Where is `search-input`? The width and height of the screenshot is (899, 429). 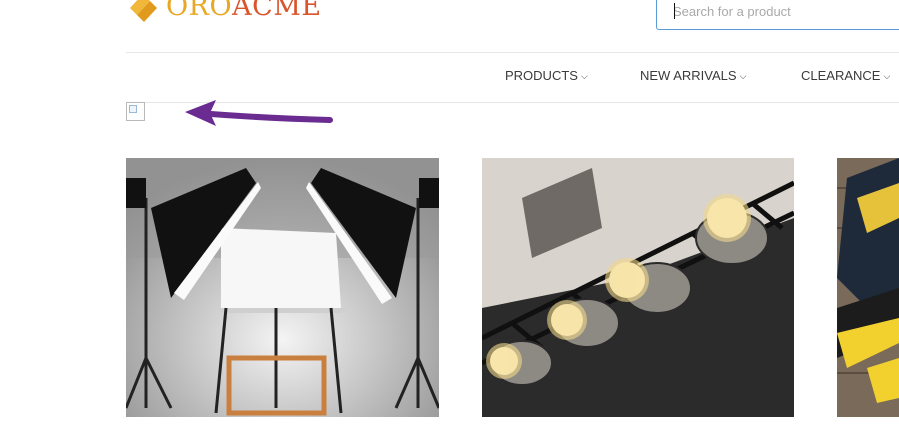 search-input is located at coordinates (783, 11).